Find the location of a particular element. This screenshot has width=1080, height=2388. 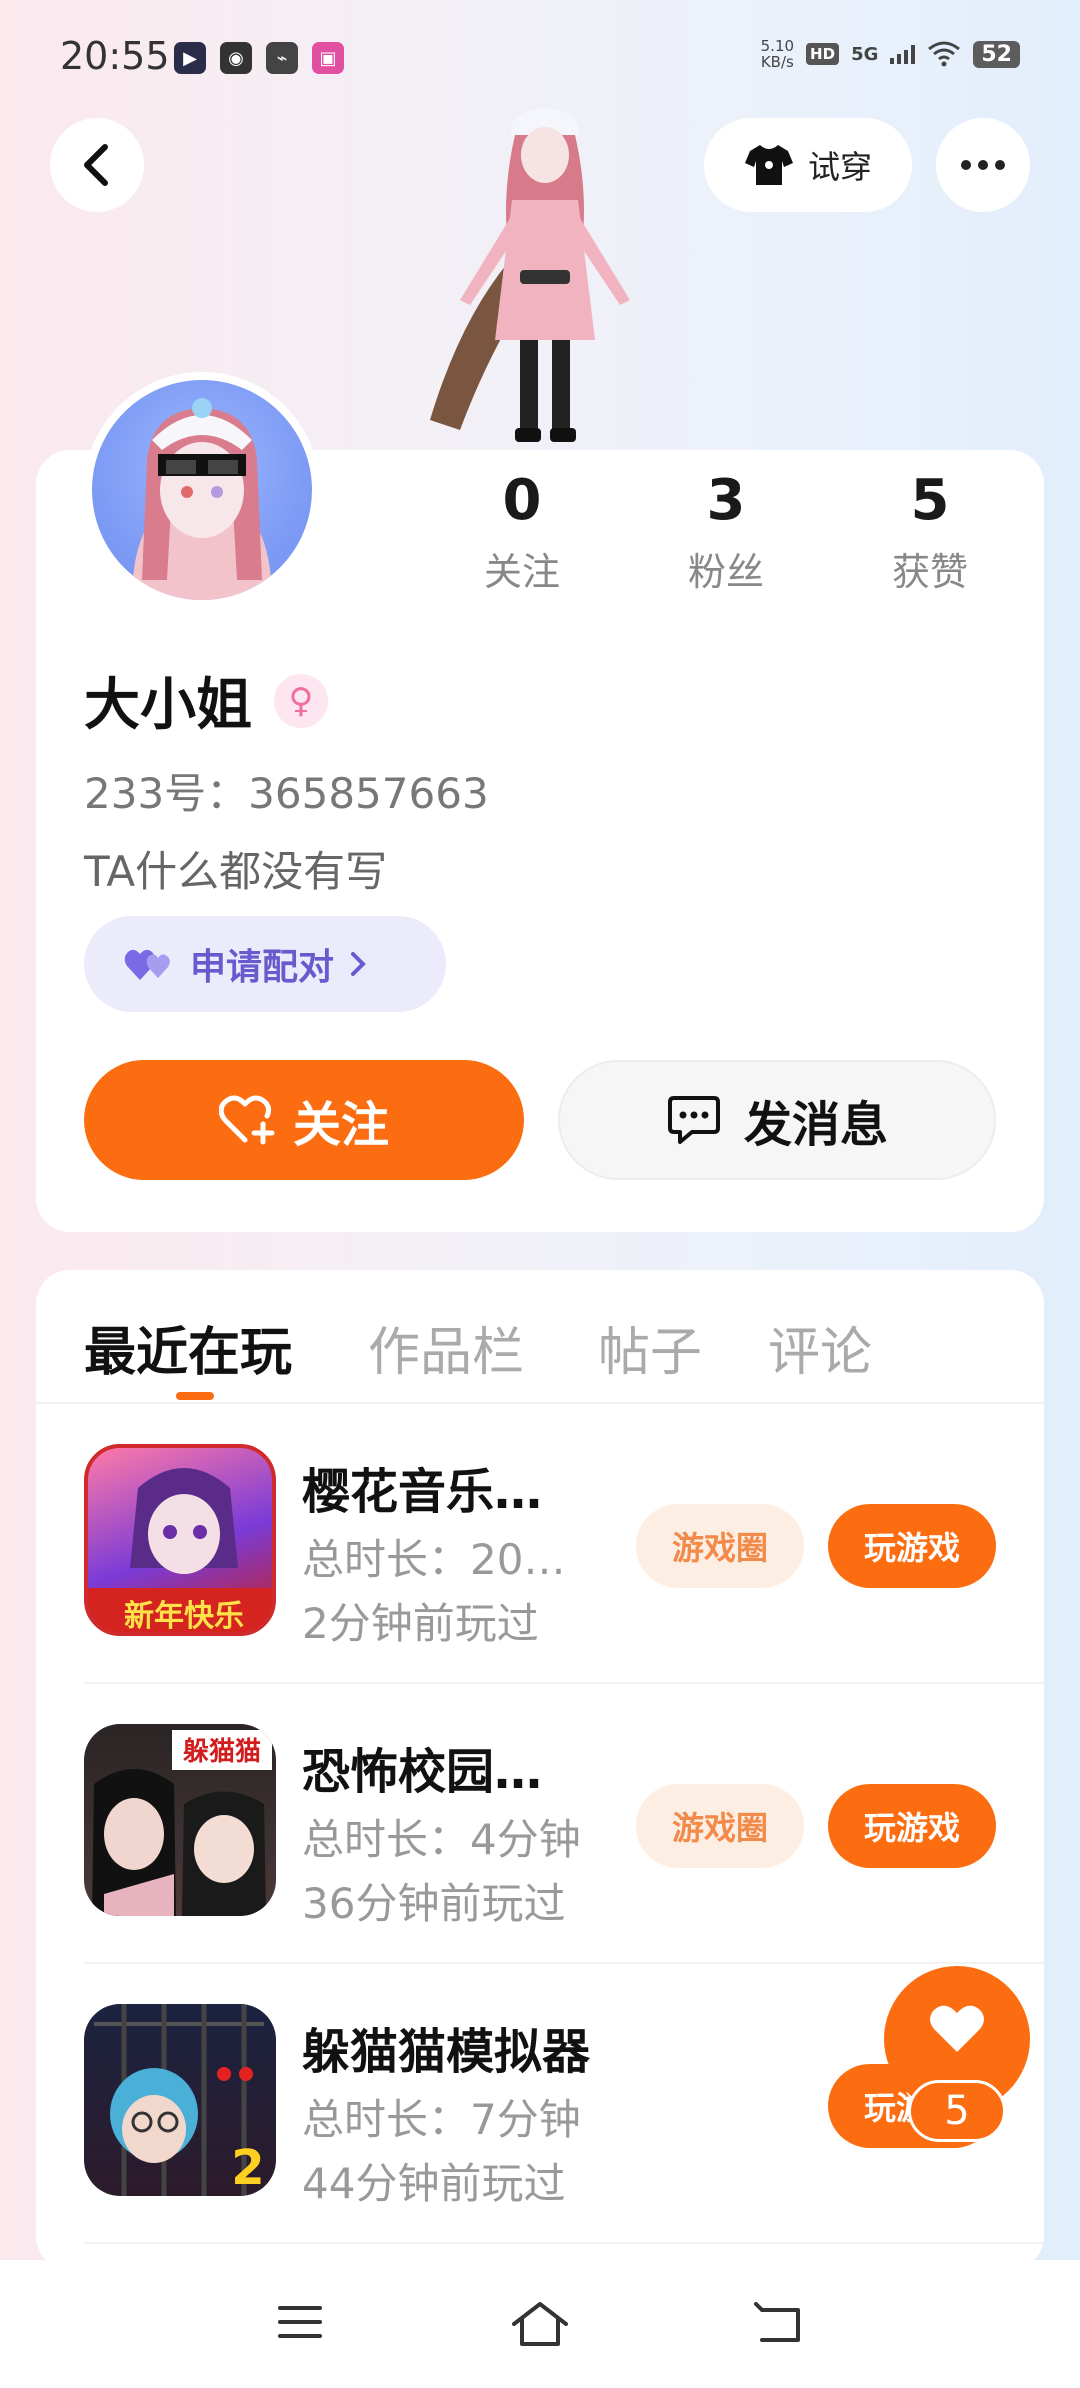

home-icon is located at coordinates (540, 2324).